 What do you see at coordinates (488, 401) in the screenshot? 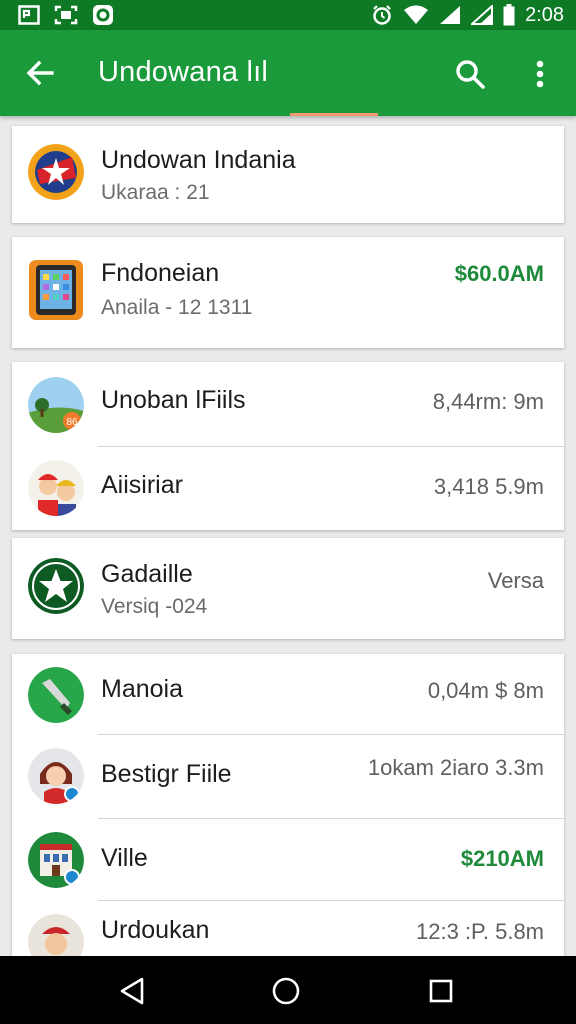
I see `item-value: 8,44rm: 9m` at bounding box center [488, 401].